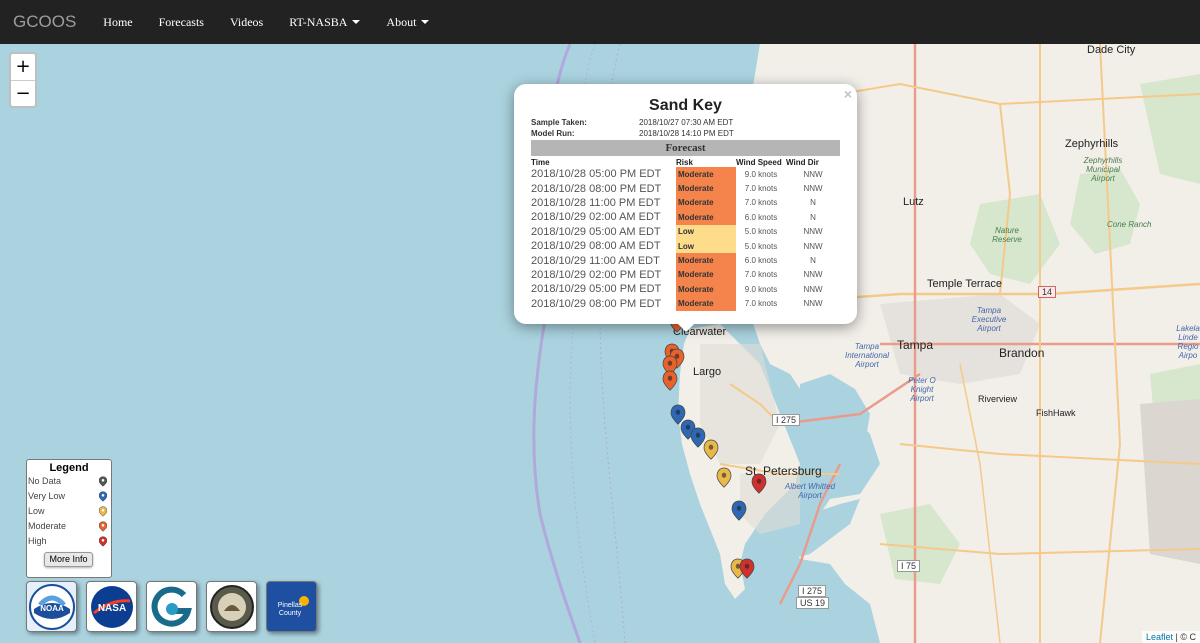  I want to click on legend-title: Legend, so click(69, 468).